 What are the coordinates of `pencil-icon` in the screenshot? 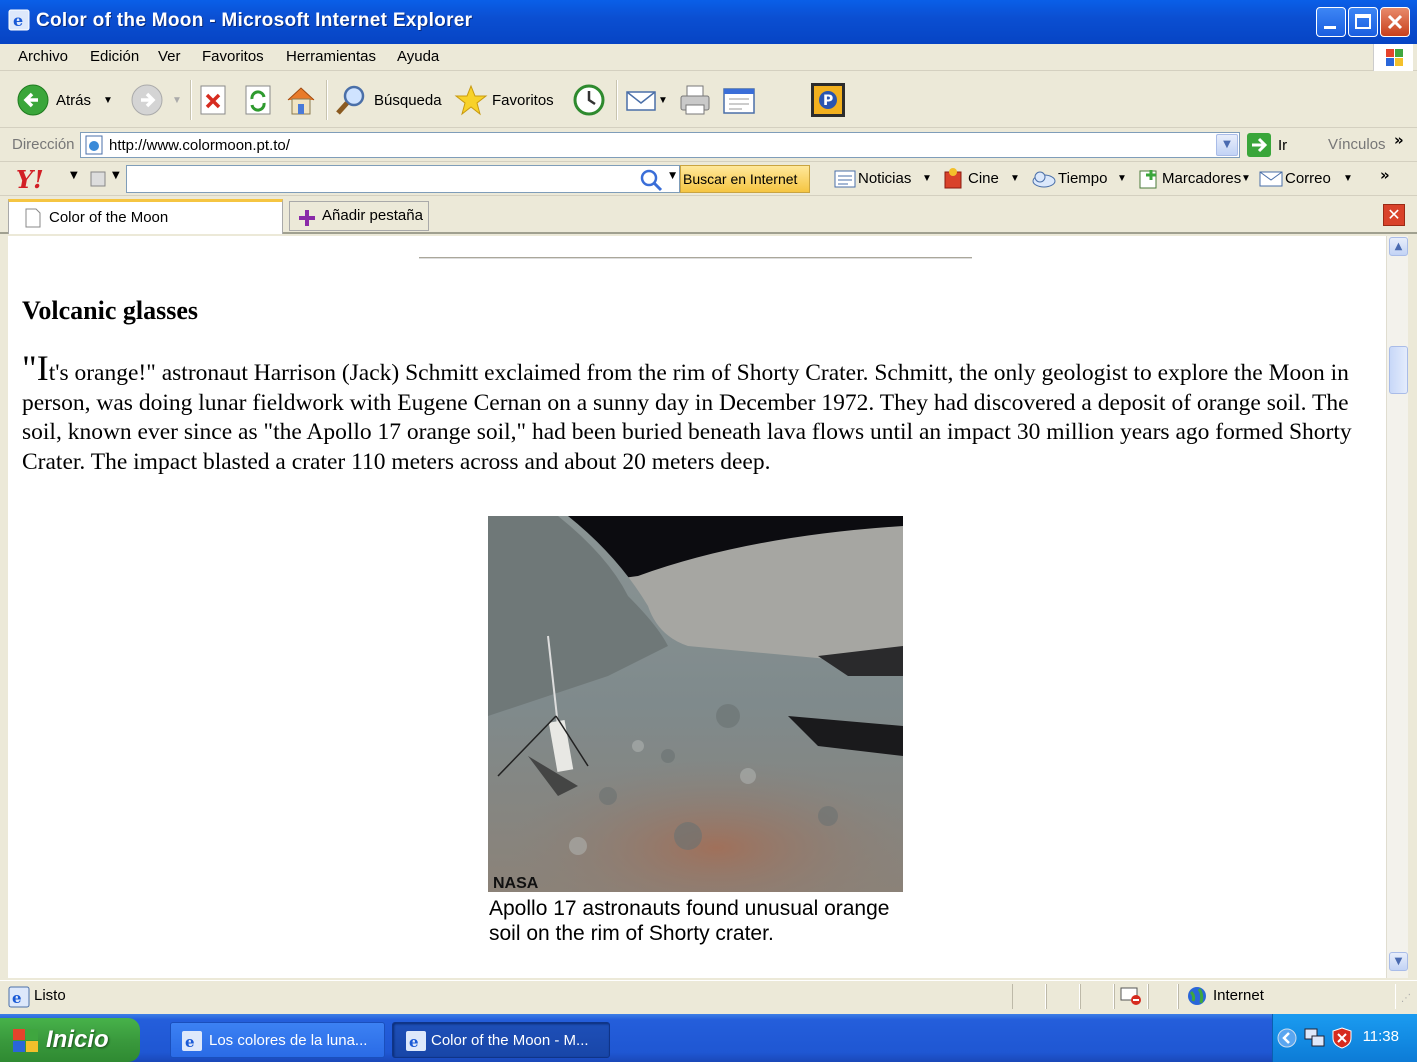 It's located at (98, 179).